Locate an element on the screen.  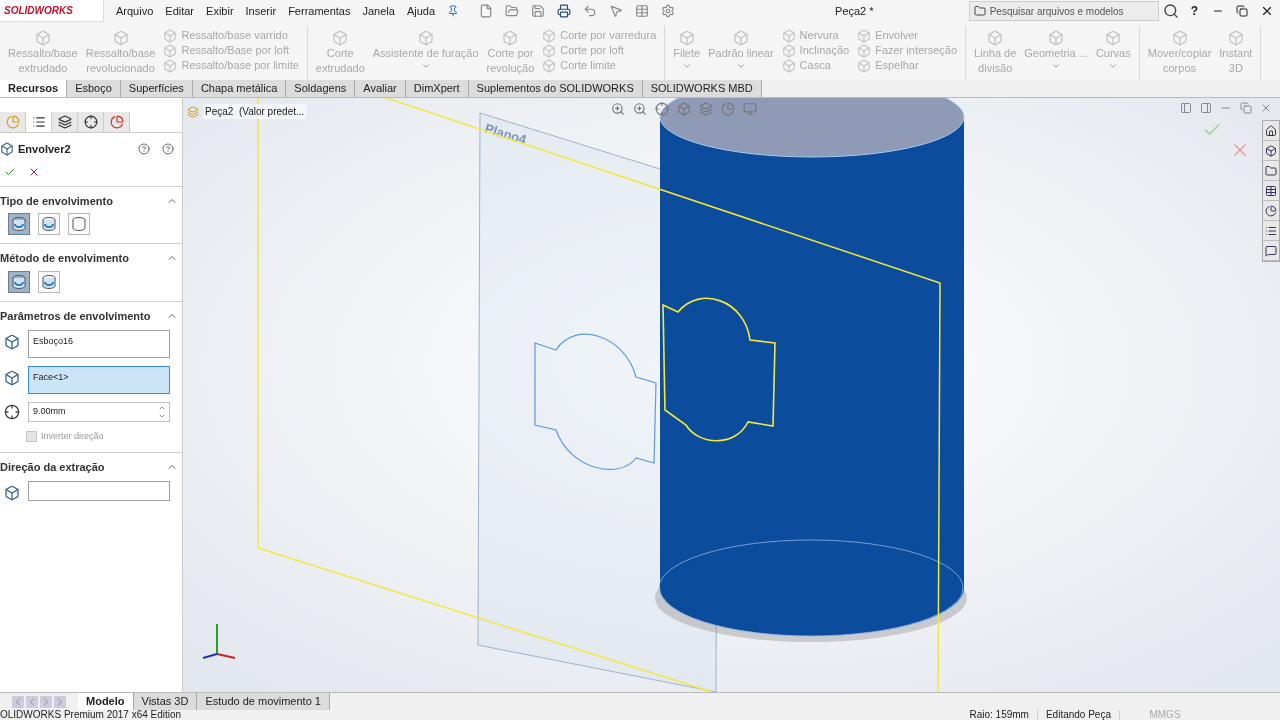
command-tab: Recursos is located at coordinates (34, 88).